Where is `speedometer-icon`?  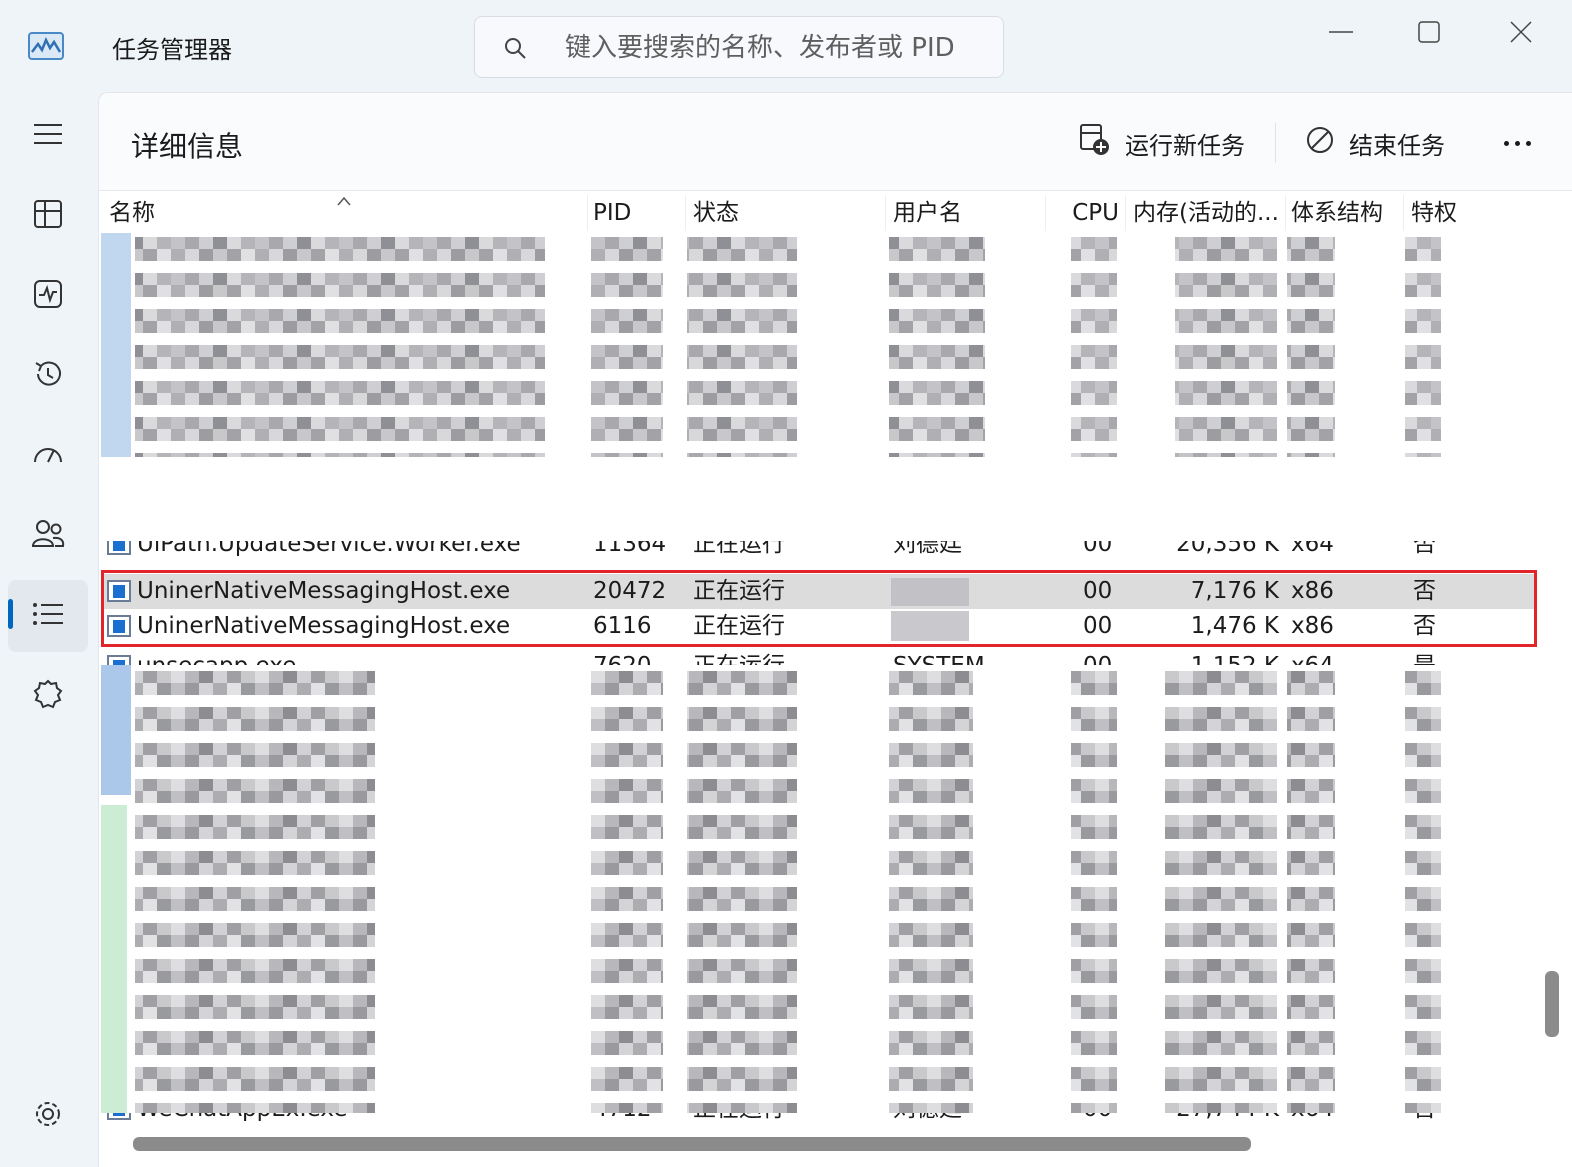
speedometer-icon is located at coordinates (48, 456).